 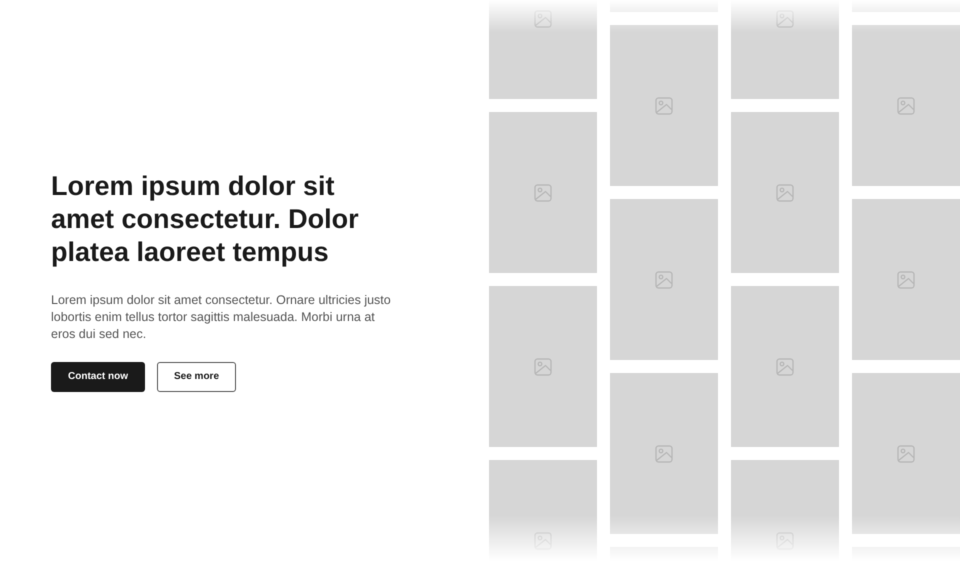 I want to click on hero-description: Lorem ipsum dolor sit amet consectetur. Ornare ultricies justo lobortis enim tellus tortor sagittis malesuada. Morbi urna at eros dui sed nec., so click(x=221, y=317).